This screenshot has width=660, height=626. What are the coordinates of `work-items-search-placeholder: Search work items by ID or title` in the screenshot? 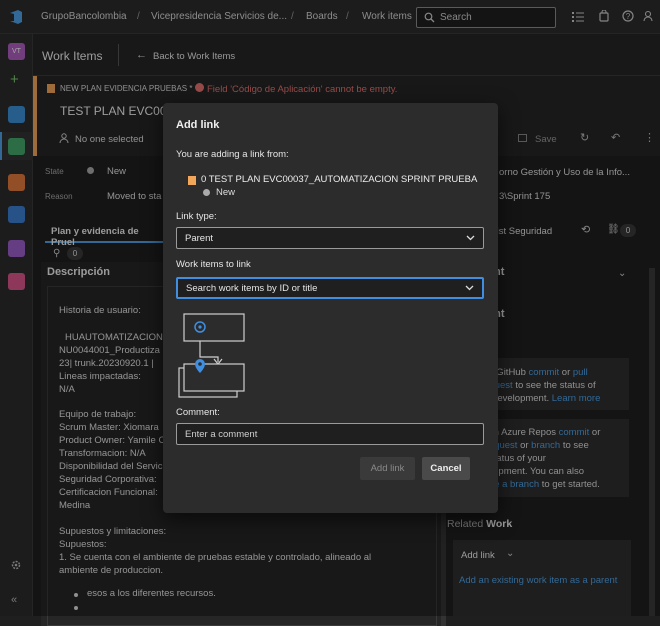 It's located at (252, 288).